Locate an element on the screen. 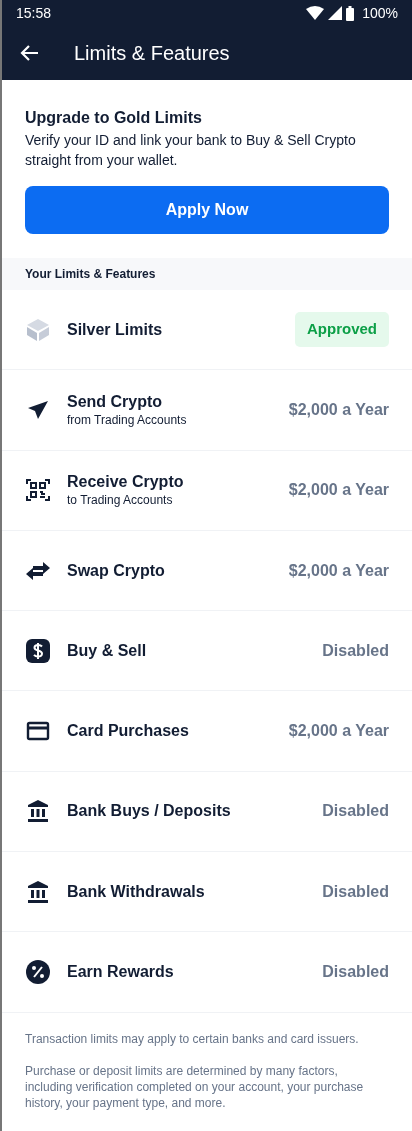 The image size is (412, 1131). feature-name: Receive Crypto is located at coordinates (126, 482).